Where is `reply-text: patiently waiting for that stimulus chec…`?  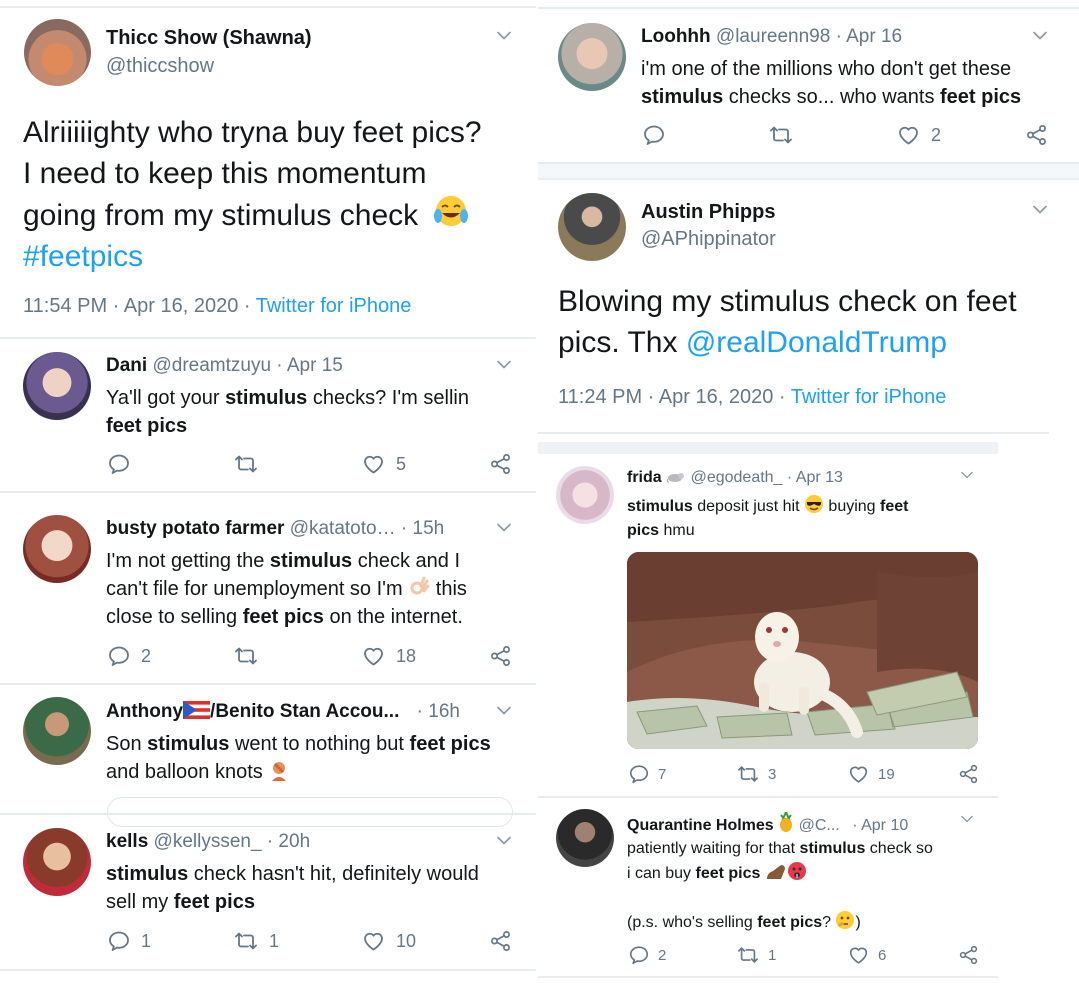 reply-text: patiently waiting for that stimulus chec… is located at coordinates (780, 886).